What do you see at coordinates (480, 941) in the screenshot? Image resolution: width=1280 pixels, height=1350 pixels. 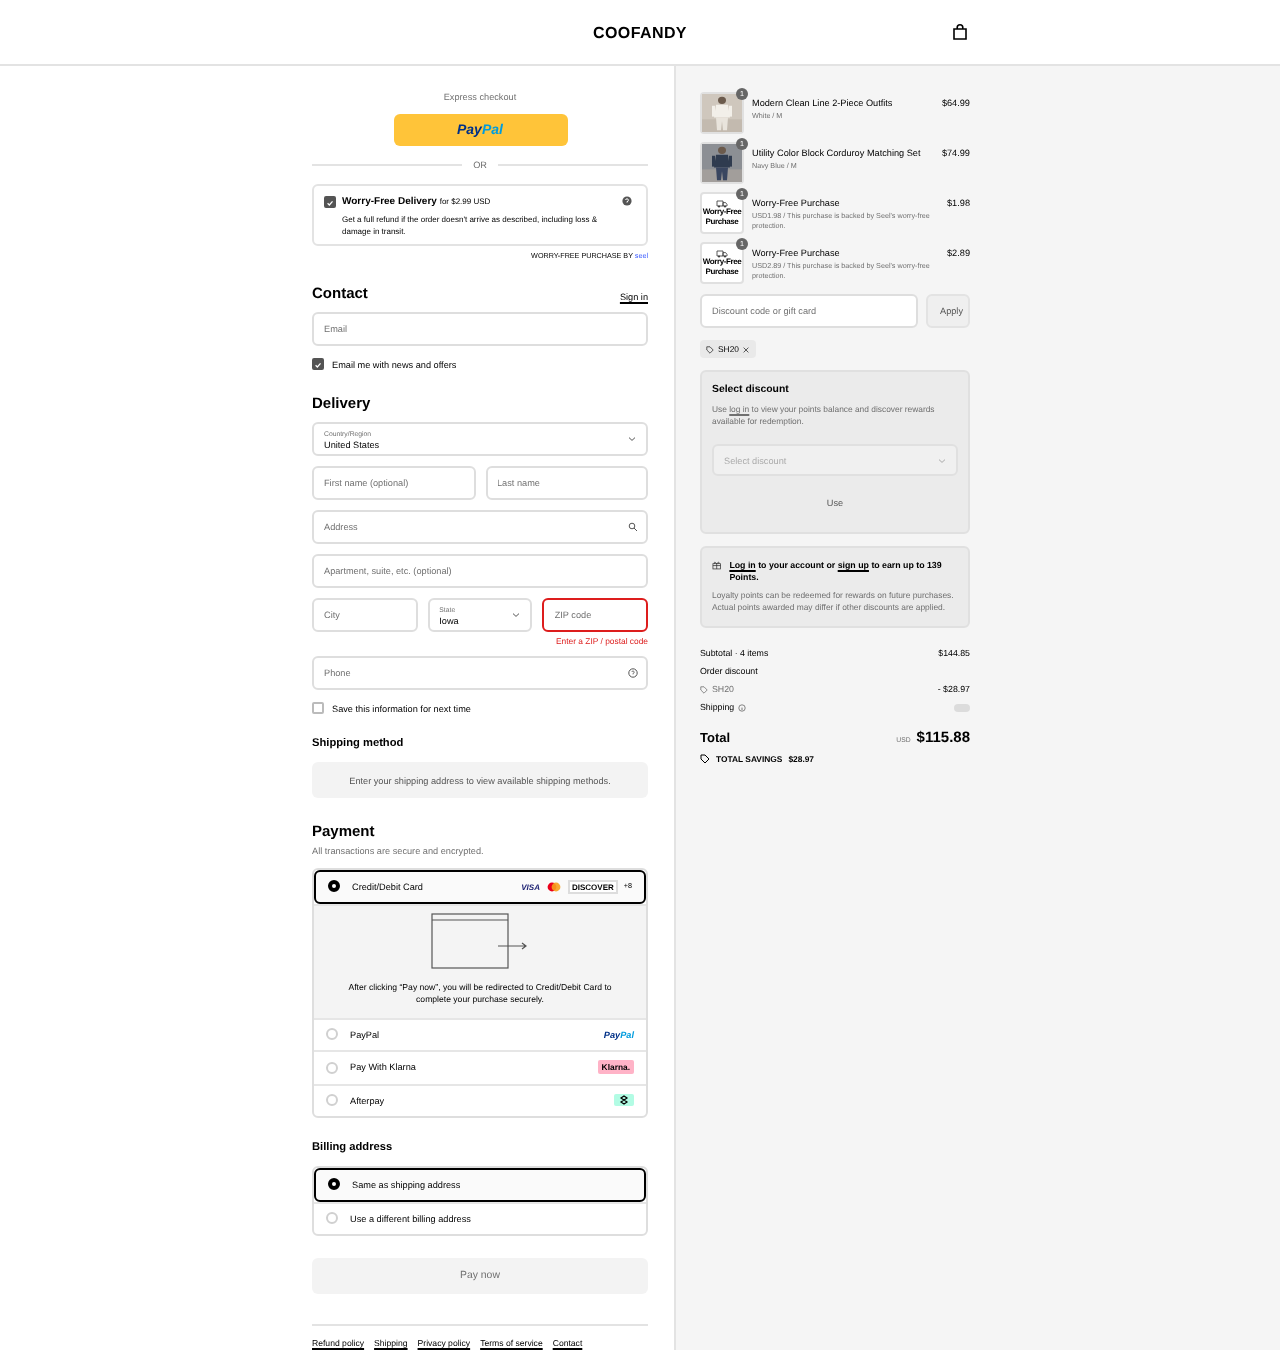 I see `browser-redirect-icon` at bounding box center [480, 941].